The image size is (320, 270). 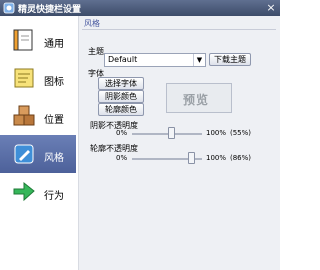 I want to click on theme-label: 主题, so click(x=96, y=51).